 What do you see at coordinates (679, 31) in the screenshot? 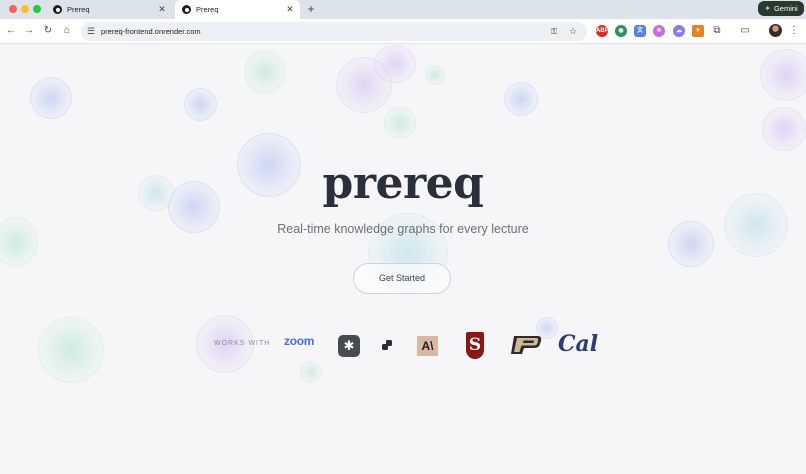
I see `extension-cloud-icon: ☁` at bounding box center [679, 31].